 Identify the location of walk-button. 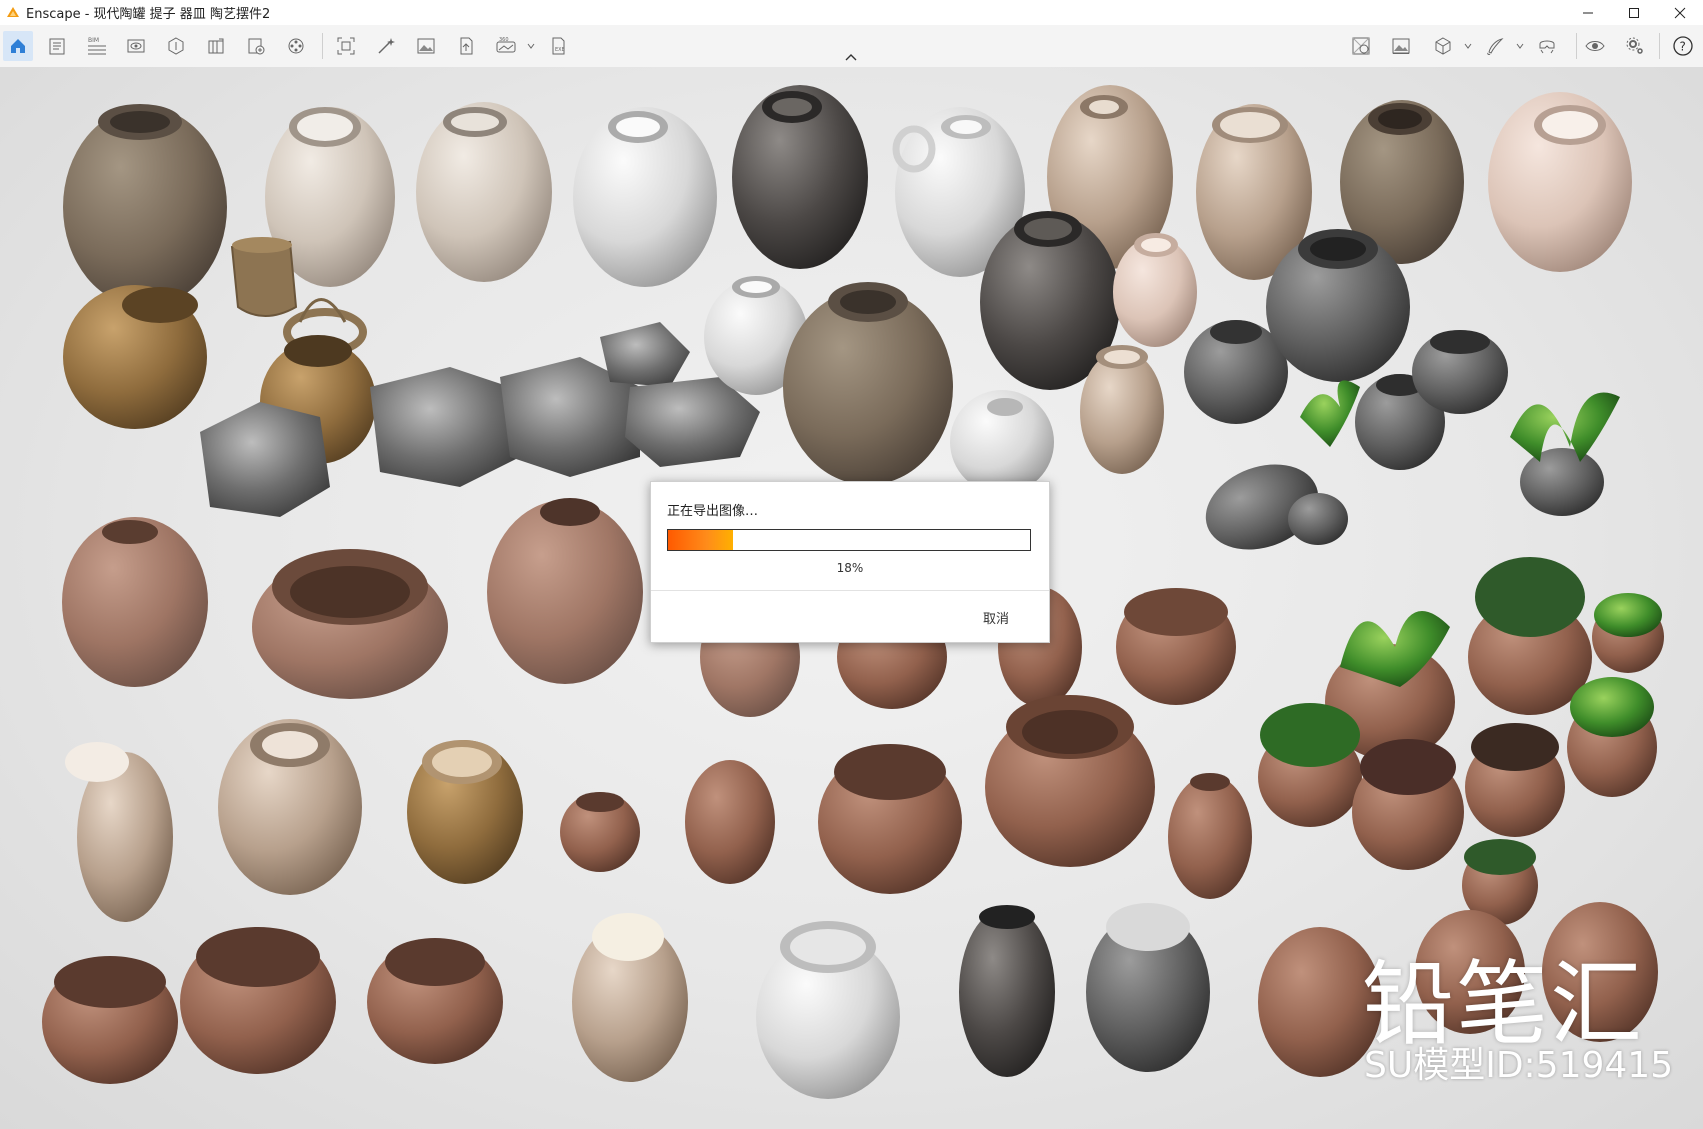
(1361, 46).